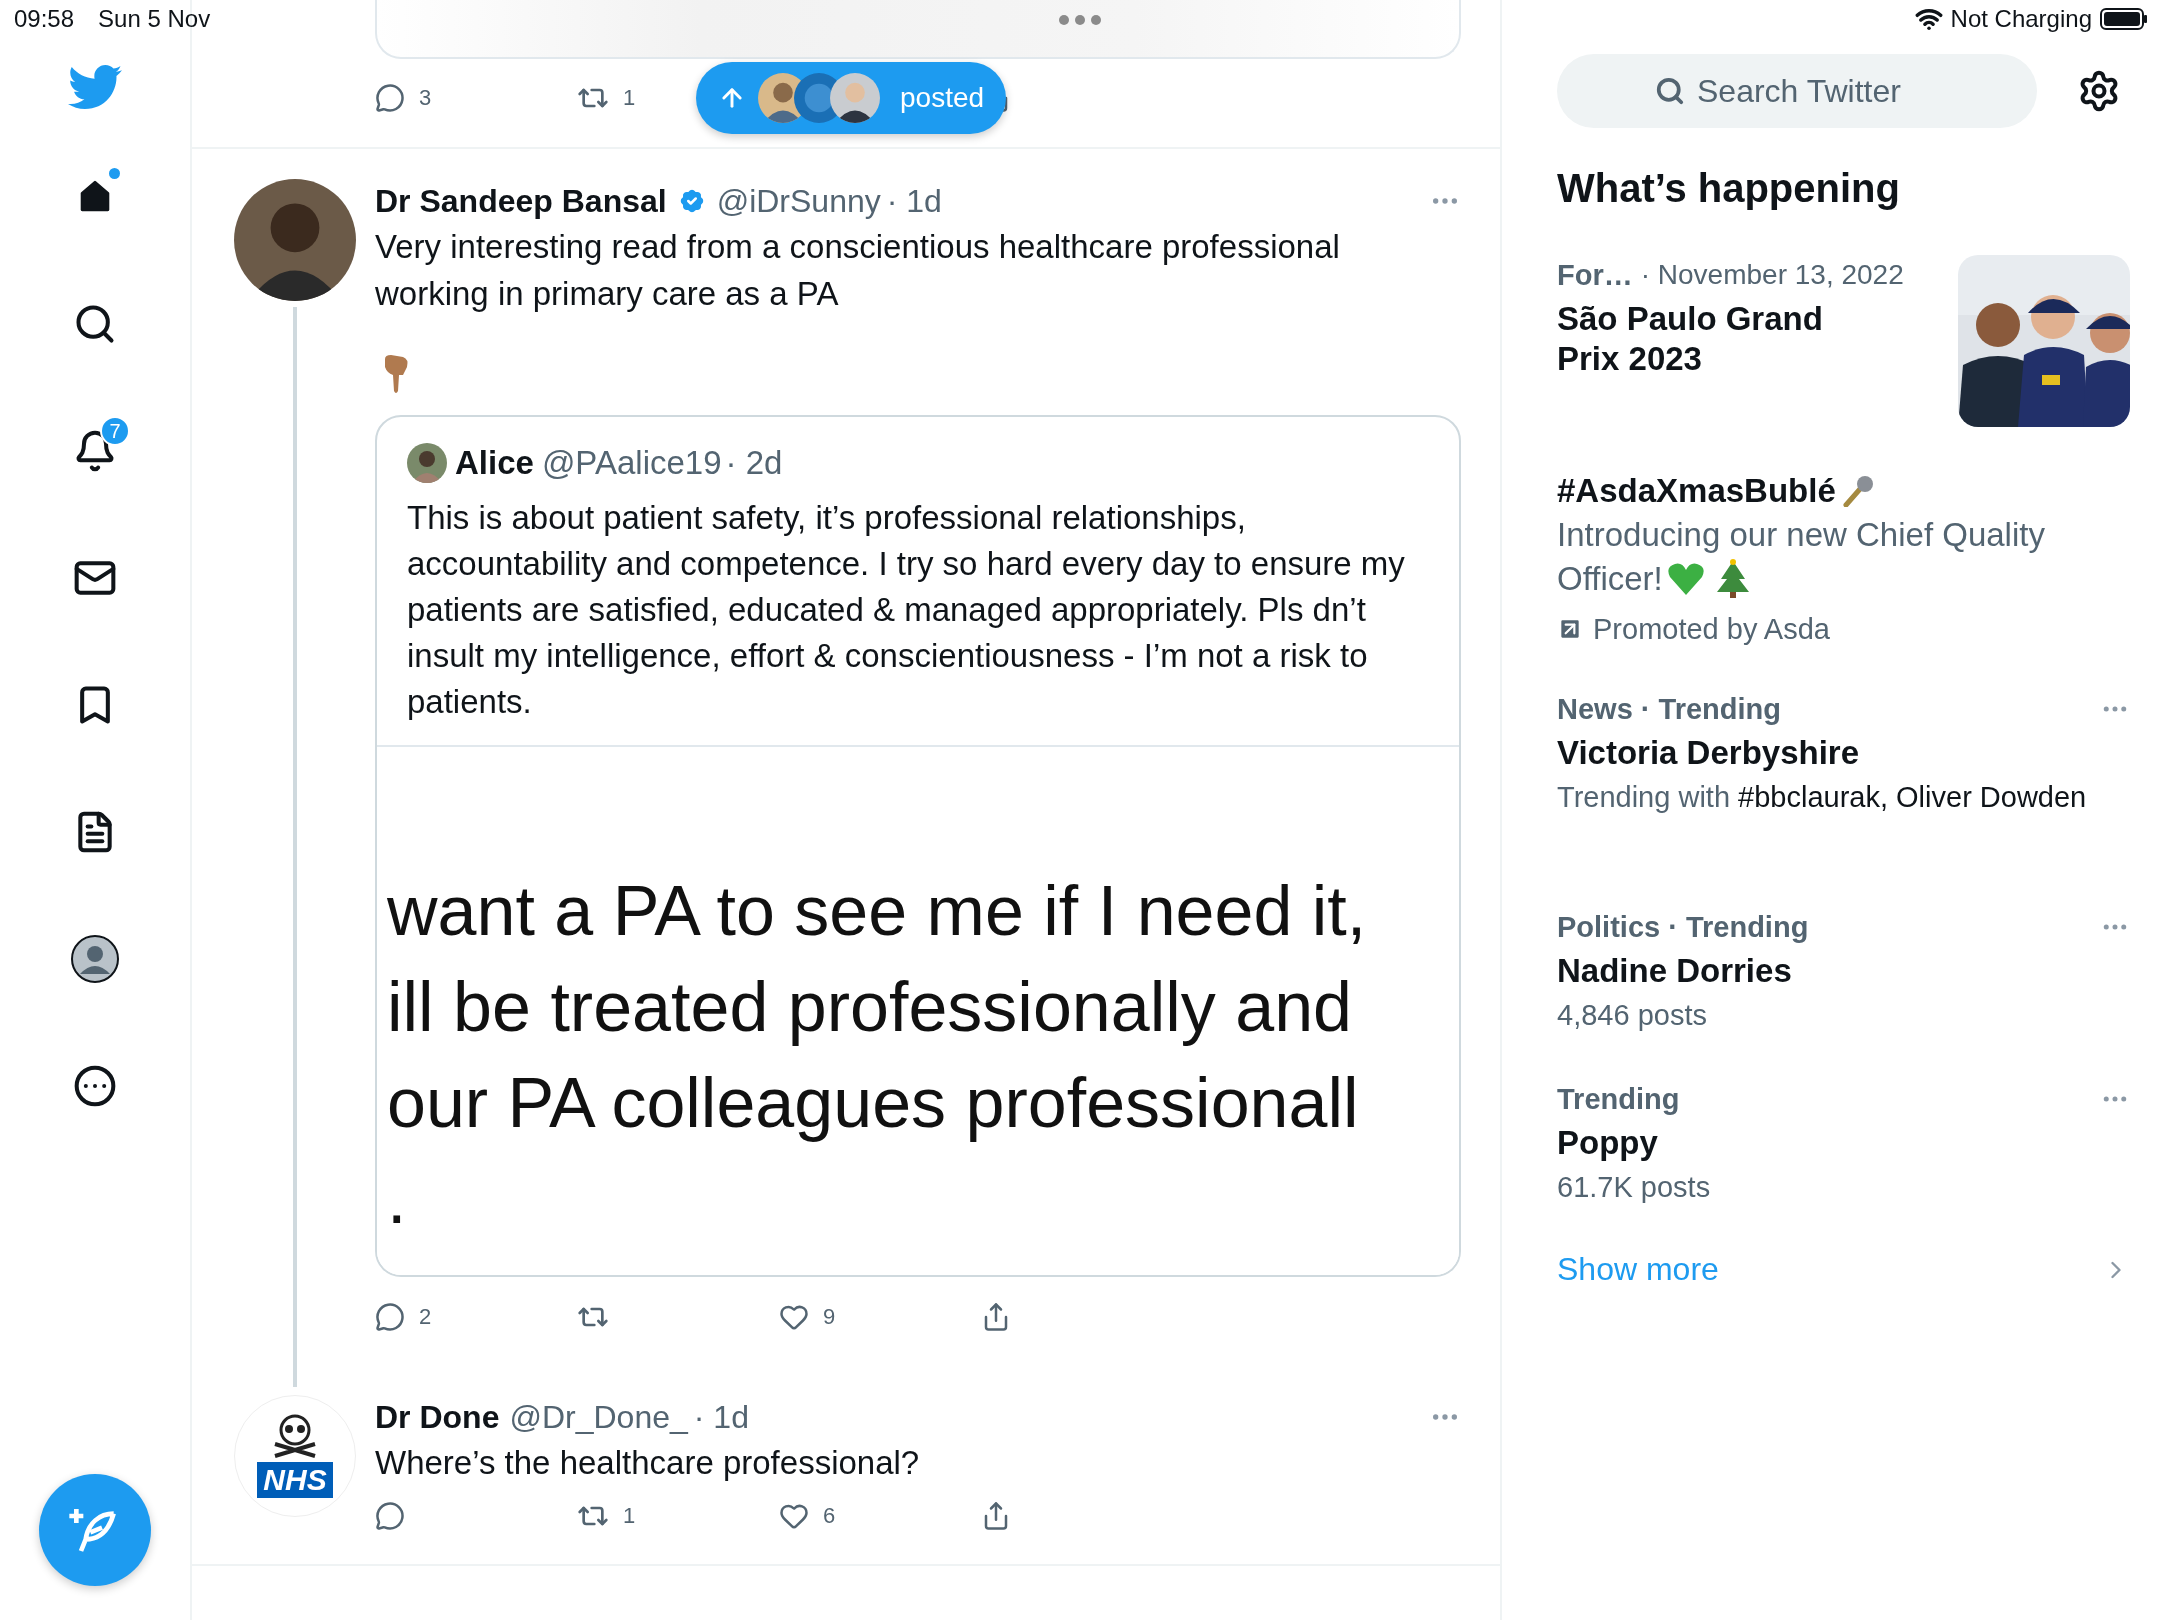  I want to click on quoted-author-handle: @PAalice19, so click(631, 463).